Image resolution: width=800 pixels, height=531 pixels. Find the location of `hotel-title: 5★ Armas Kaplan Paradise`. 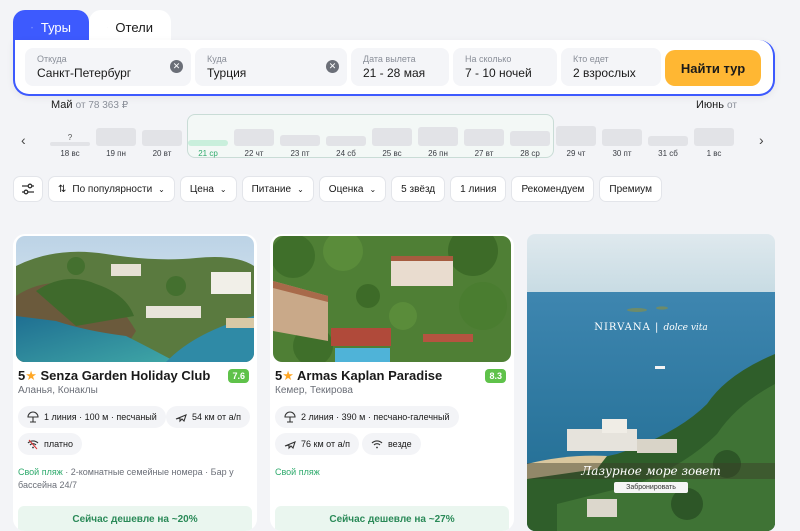

hotel-title: 5★ Armas Kaplan Paradise is located at coordinates (358, 376).